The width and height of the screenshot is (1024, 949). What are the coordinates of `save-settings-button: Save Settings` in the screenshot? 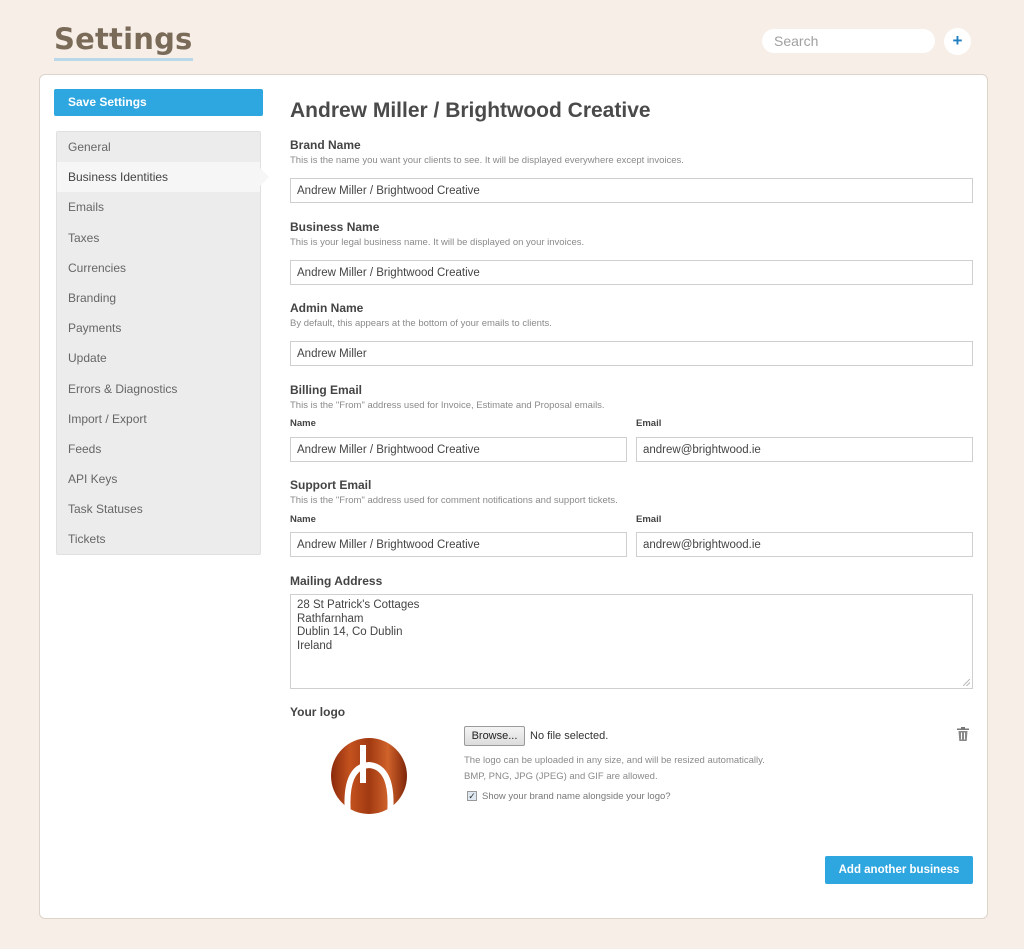 It's located at (158, 102).